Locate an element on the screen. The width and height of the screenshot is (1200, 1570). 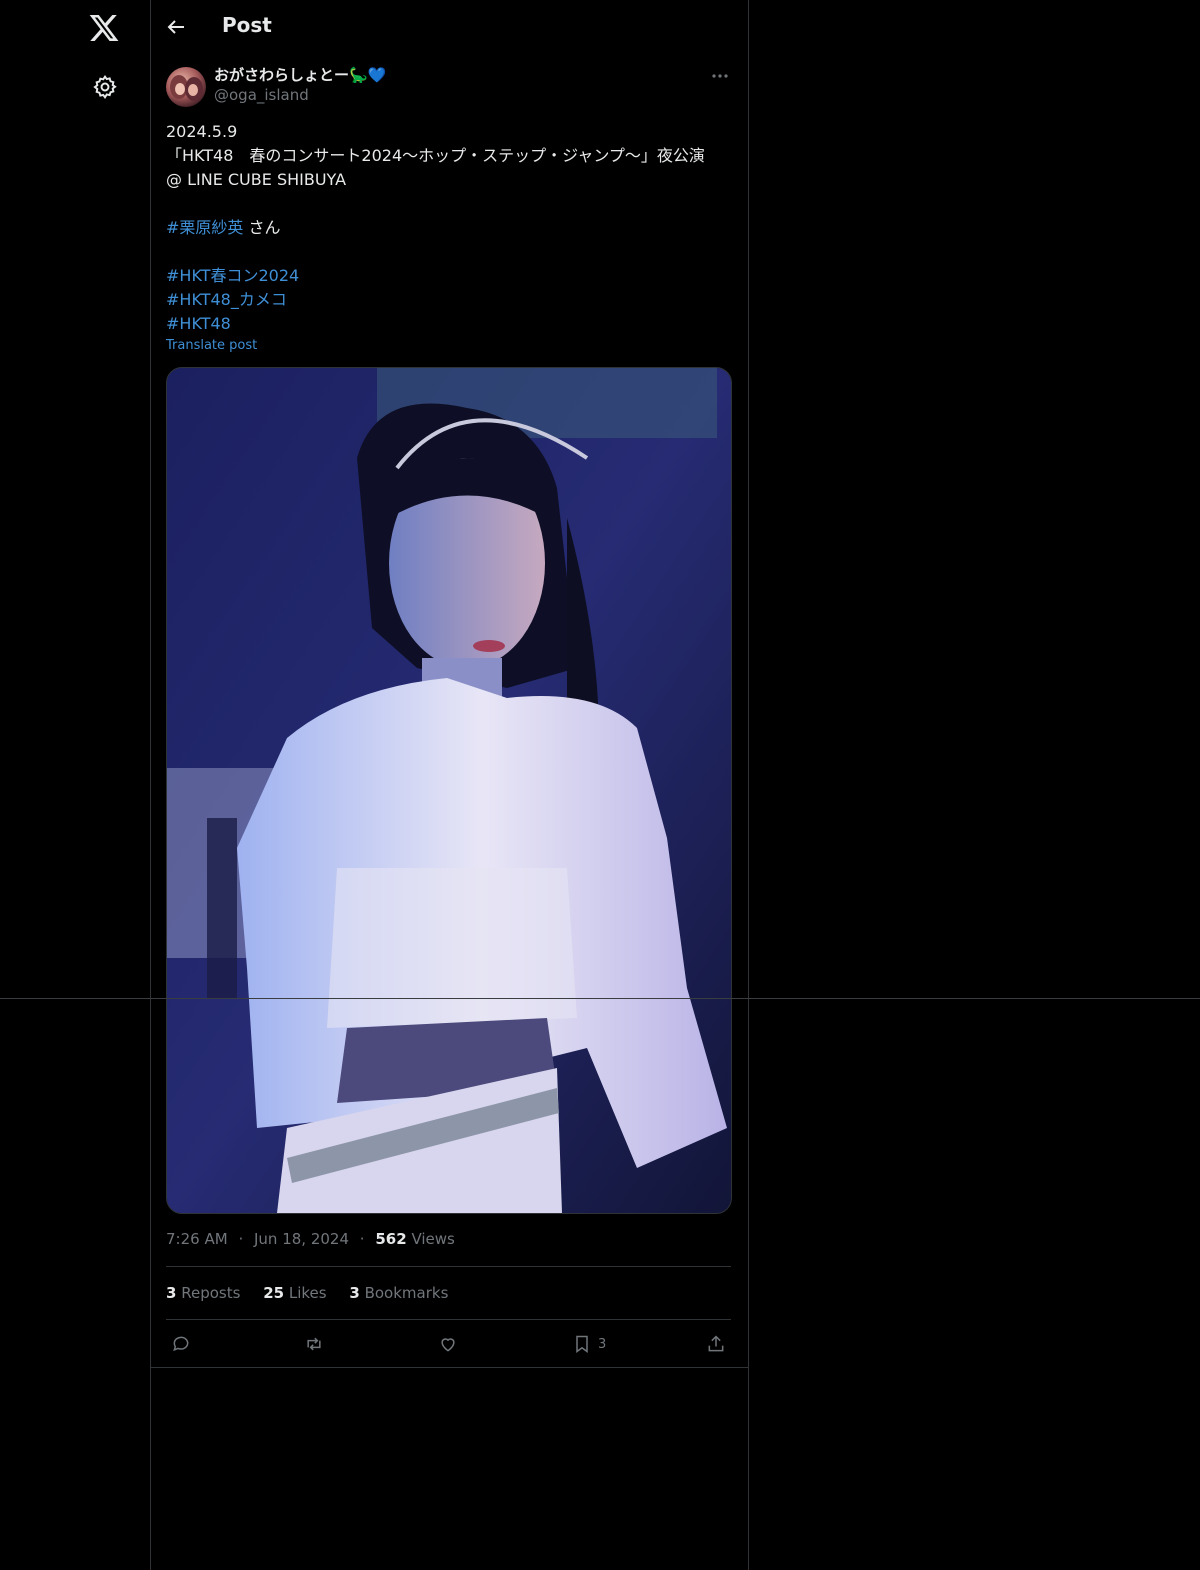
hashtag-link: #栗原紗英 is located at coordinates (204, 227).